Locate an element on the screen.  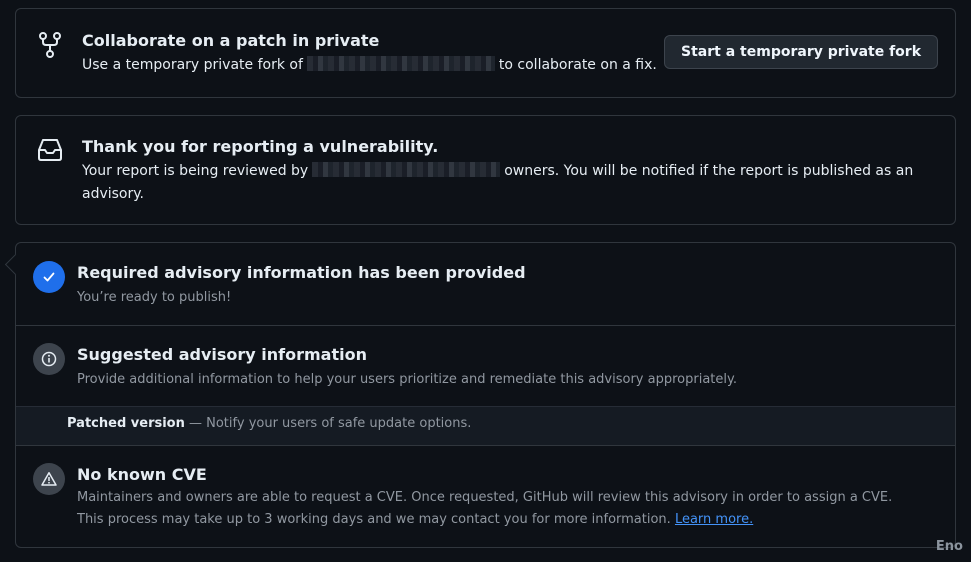
thanks-desc-line2: advisory. is located at coordinates (113, 194).